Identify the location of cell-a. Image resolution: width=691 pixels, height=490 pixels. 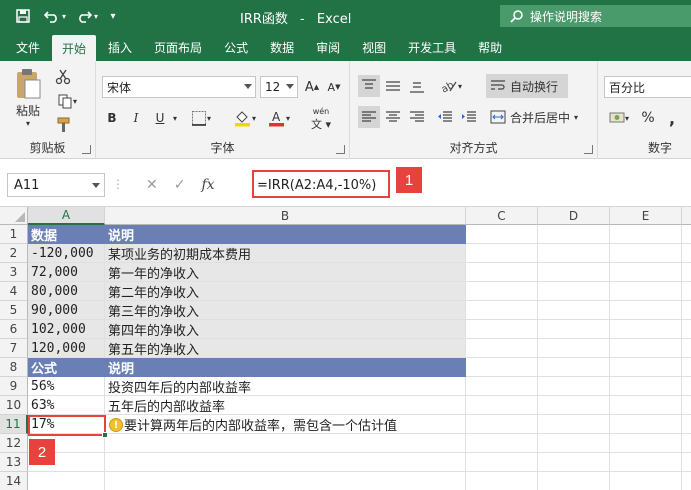
(66, 481).